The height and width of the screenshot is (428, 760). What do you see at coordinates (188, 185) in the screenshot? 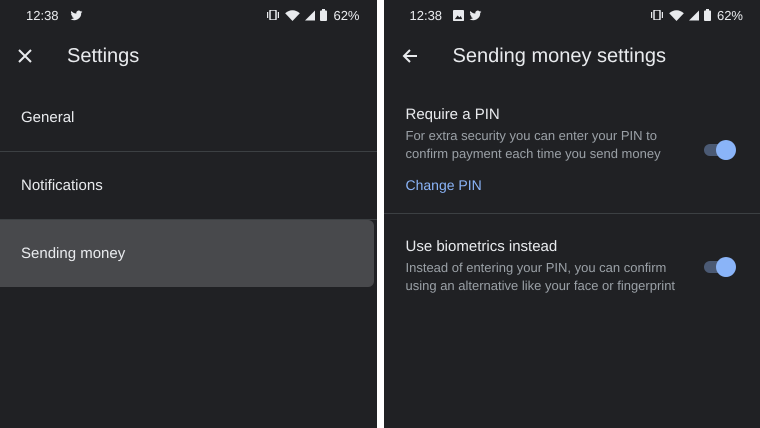
I see `settings-menu-item: Notifications` at bounding box center [188, 185].